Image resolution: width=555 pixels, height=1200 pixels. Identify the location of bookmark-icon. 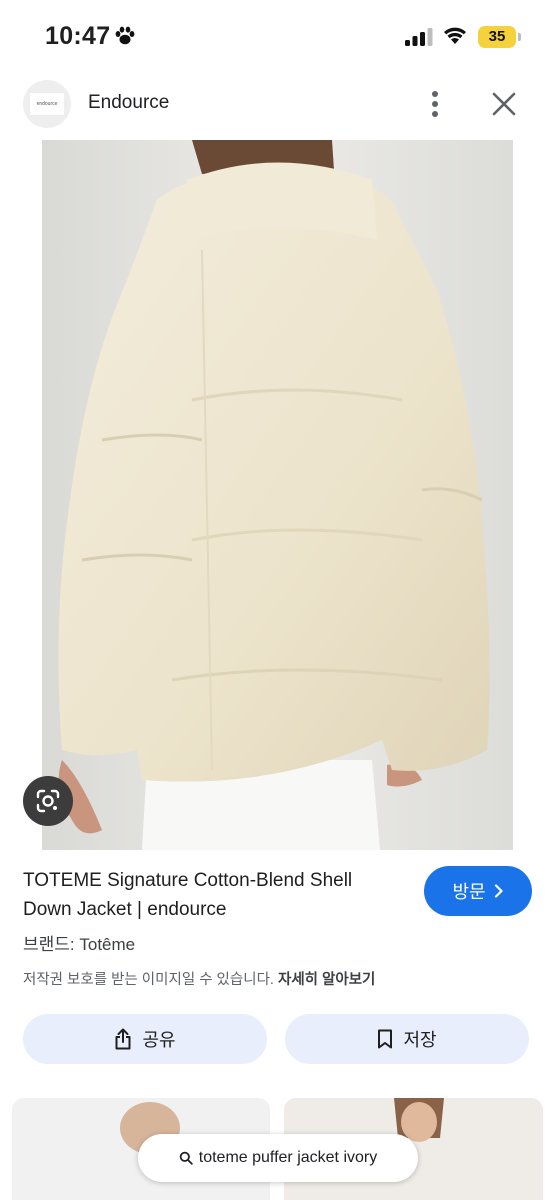
(385, 1039).